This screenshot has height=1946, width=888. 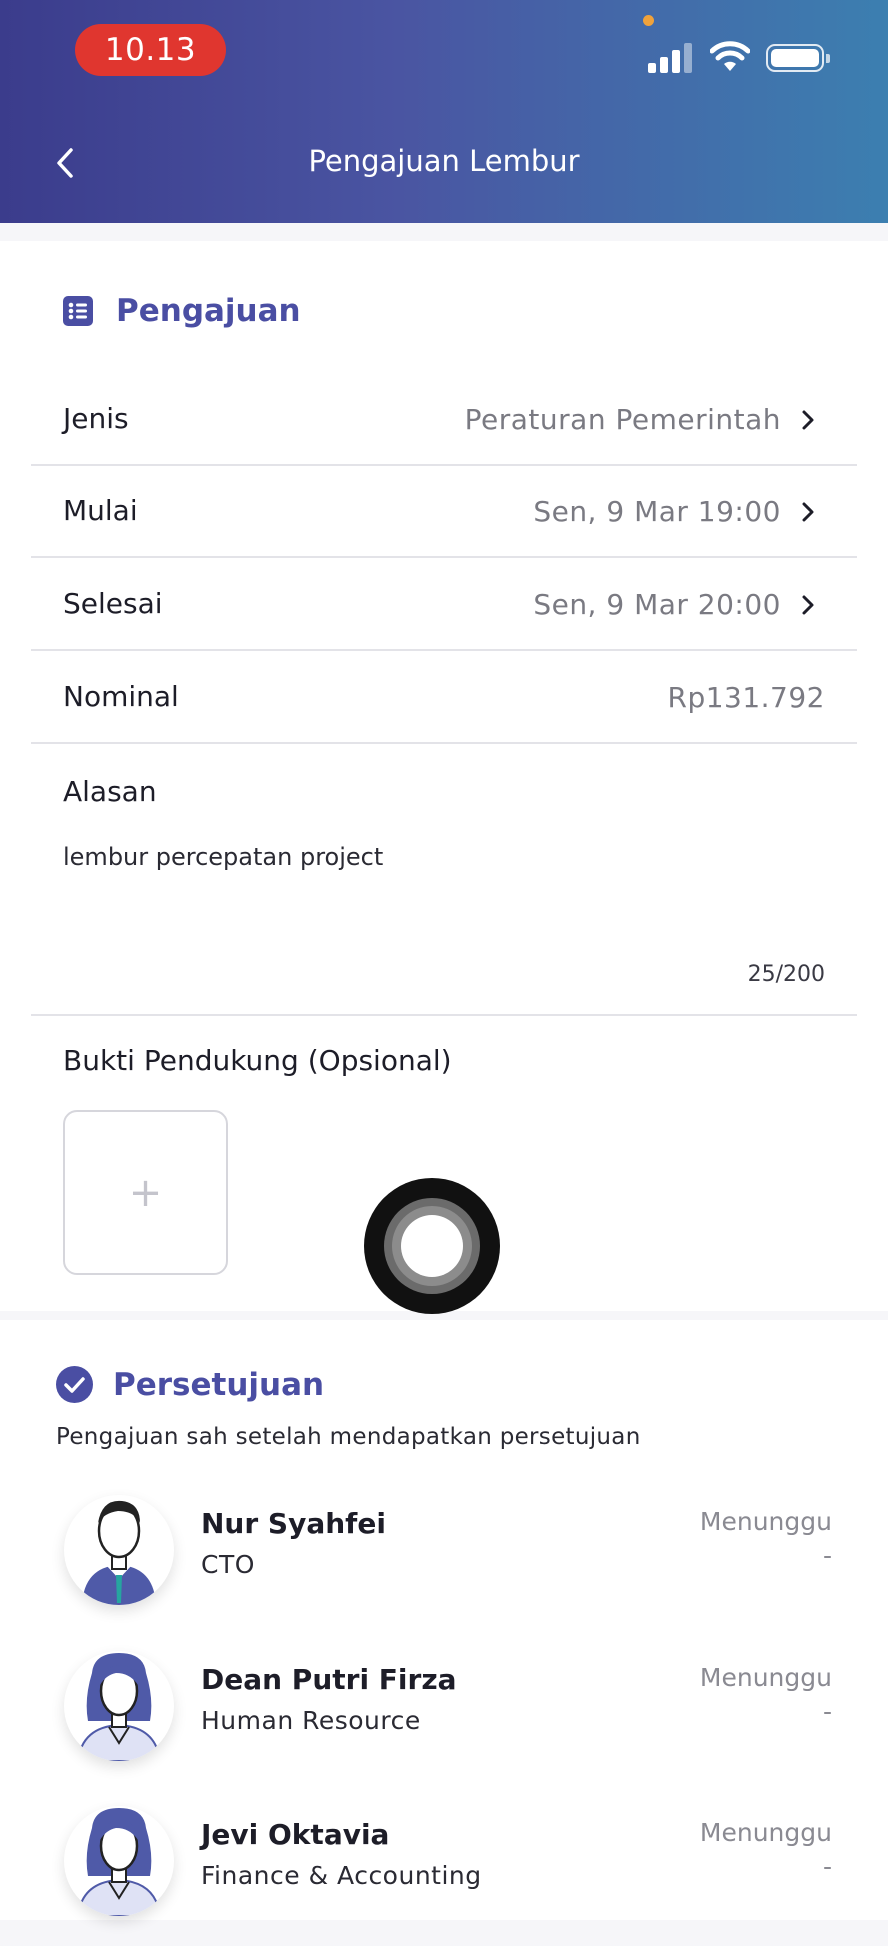 I want to click on battery-icon, so click(x=798, y=58).